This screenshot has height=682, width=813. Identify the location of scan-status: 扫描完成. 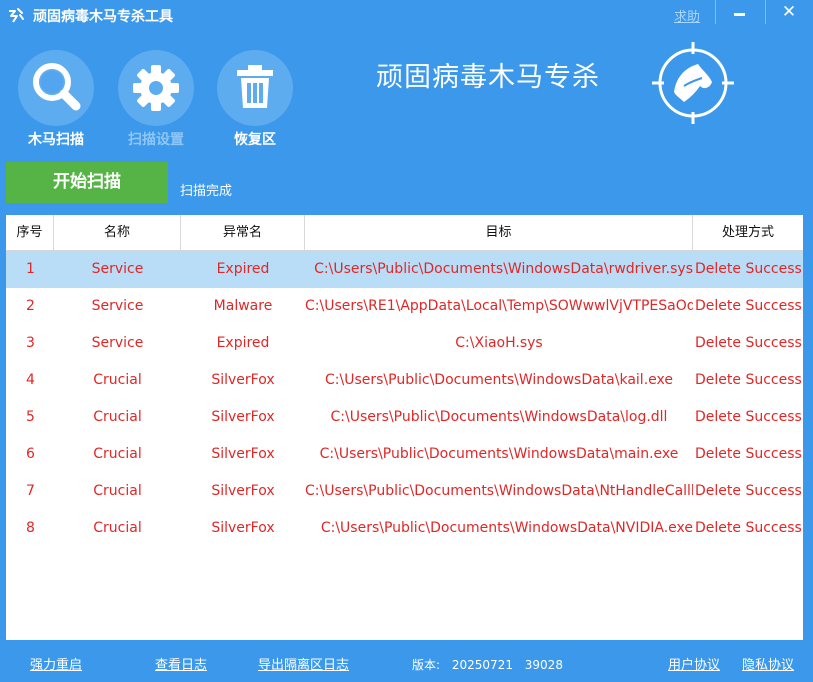
(206, 191).